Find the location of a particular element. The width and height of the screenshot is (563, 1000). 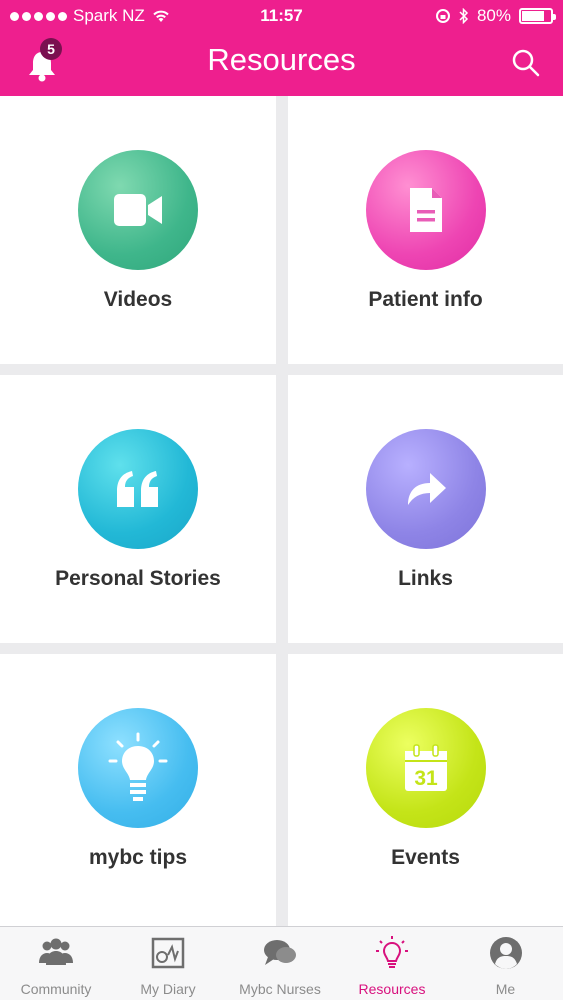

tile-videos: Videos is located at coordinates (138, 230).